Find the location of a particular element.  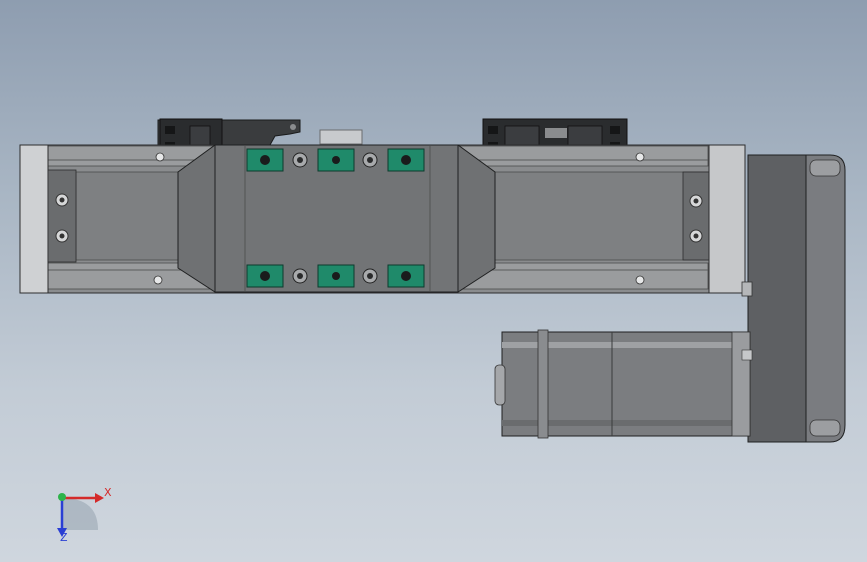

slider-blocks-bottom is located at coordinates (335, 276).